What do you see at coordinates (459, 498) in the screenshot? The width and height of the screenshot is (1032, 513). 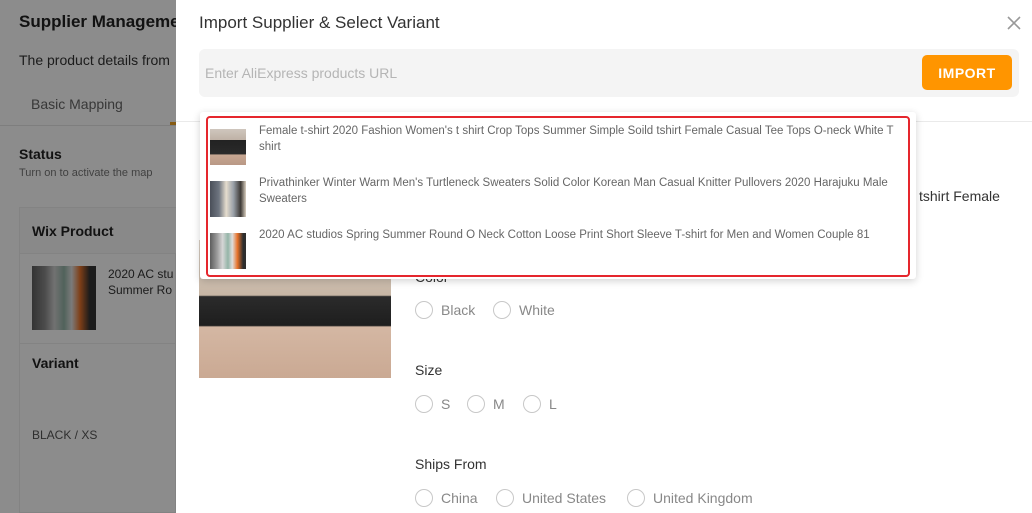 I see `option-label: China` at bounding box center [459, 498].